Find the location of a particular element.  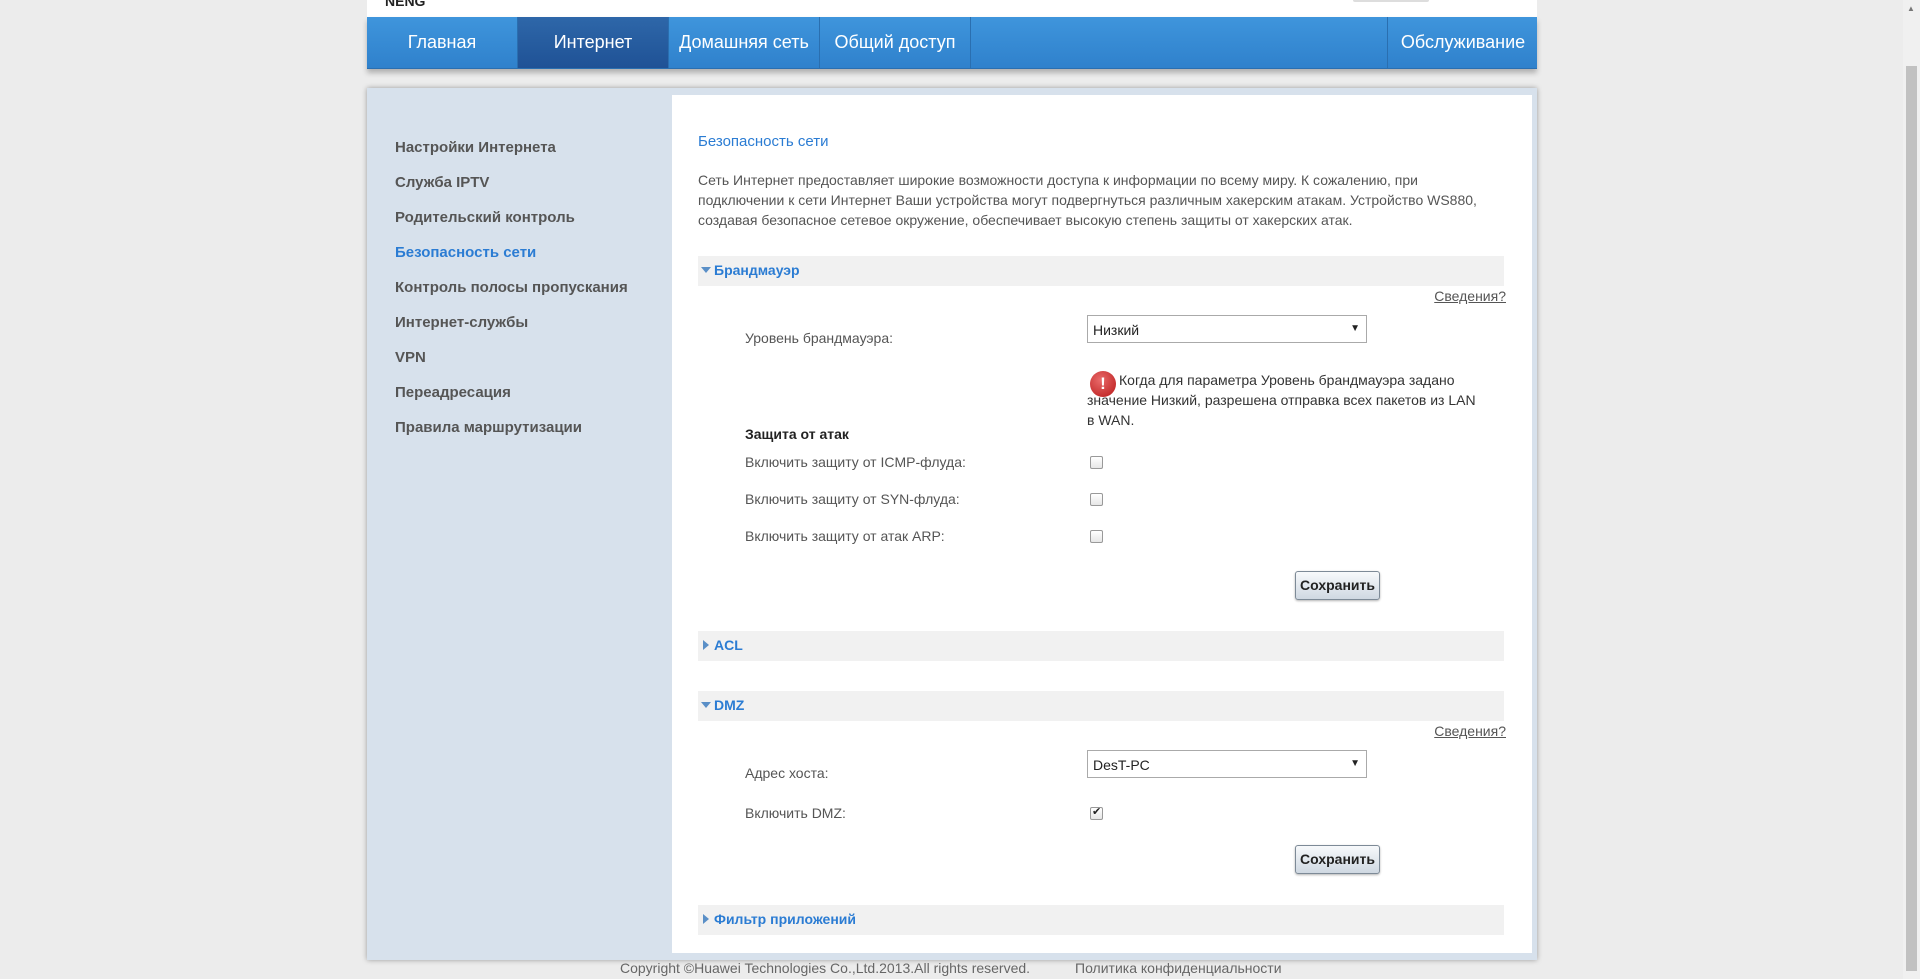

dmz-save-button: Сохранить is located at coordinates (1337, 859).